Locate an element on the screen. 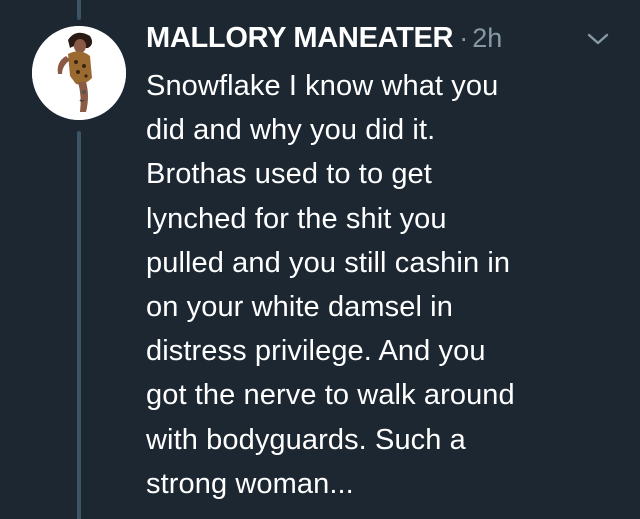 The image size is (640, 519). avatar is located at coordinates (79, 73).